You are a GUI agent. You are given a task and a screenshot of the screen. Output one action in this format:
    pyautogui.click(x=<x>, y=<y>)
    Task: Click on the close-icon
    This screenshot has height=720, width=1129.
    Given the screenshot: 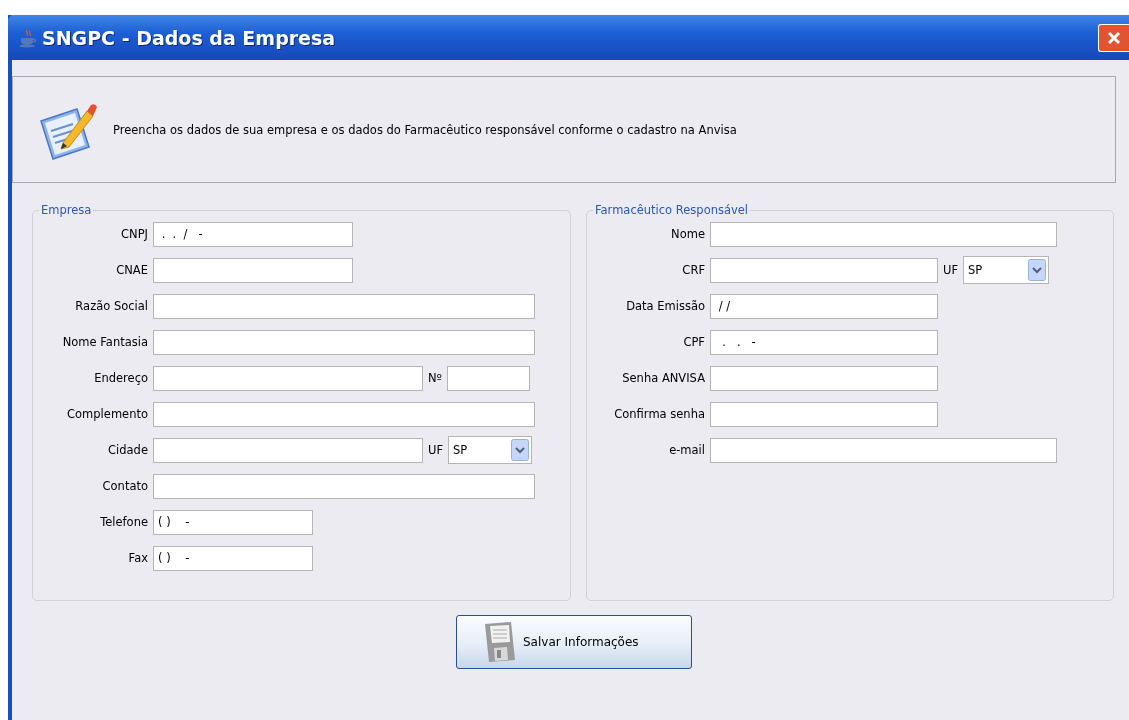 What is the action you would take?
    pyautogui.click(x=1114, y=37)
    